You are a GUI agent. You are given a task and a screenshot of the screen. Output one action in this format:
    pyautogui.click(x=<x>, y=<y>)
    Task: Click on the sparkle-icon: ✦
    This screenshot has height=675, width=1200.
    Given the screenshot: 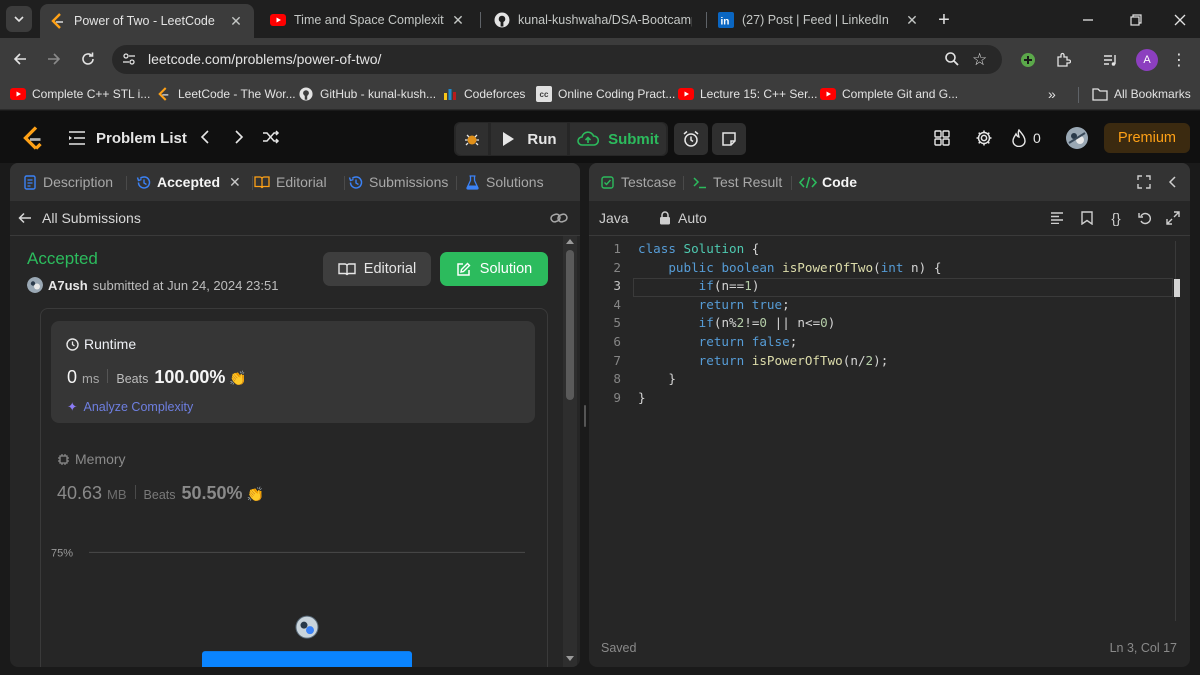 What is the action you would take?
    pyautogui.click(x=72, y=407)
    